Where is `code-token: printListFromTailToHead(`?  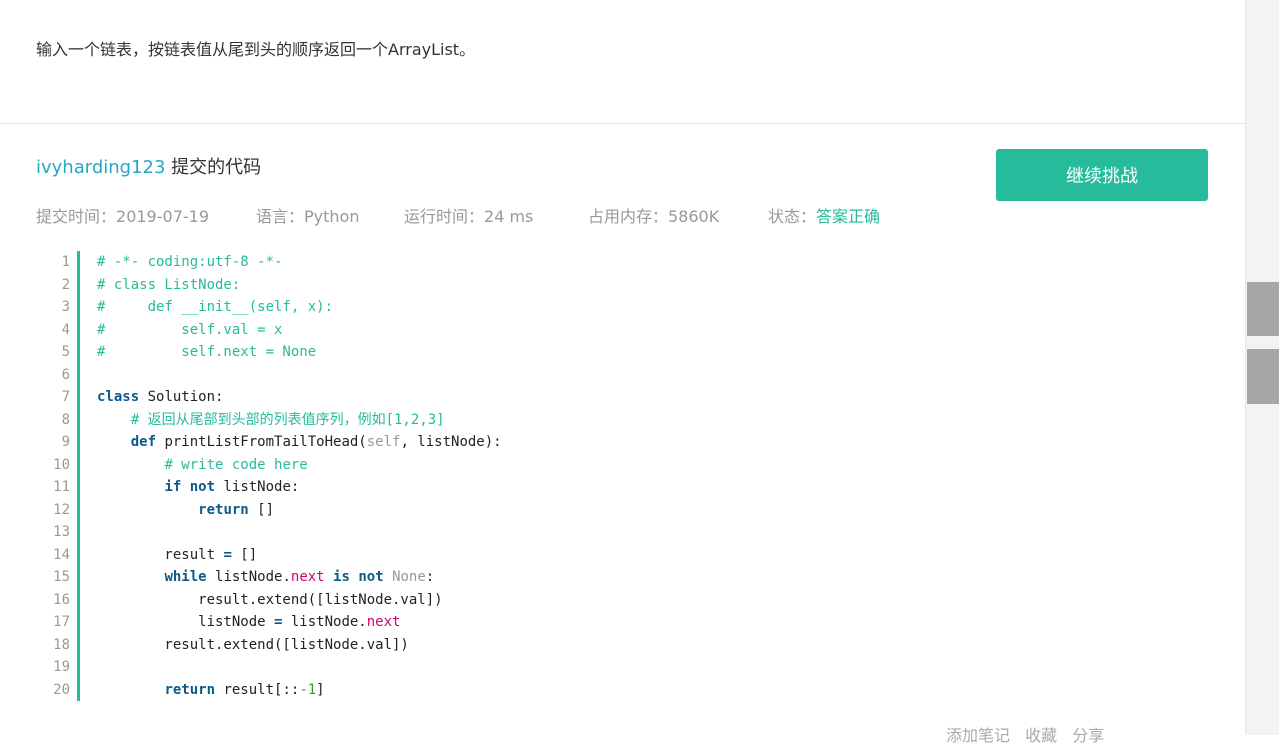
code-token: printListFromTailToHead( is located at coordinates (261, 442).